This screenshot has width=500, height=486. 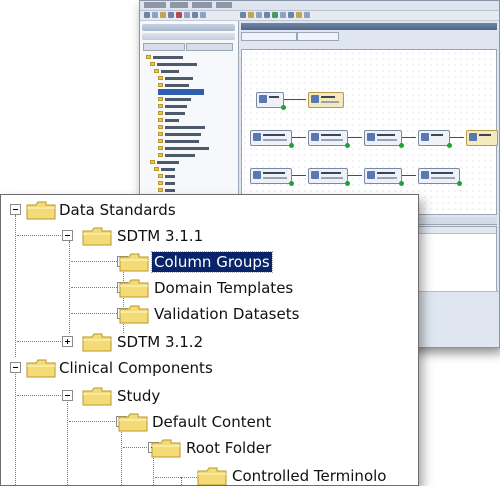 What do you see at coordinates (160, 342) in the screenshot?
I see `tree-node-label: SDTM 3.1.2` at bounding box center [160, 342].